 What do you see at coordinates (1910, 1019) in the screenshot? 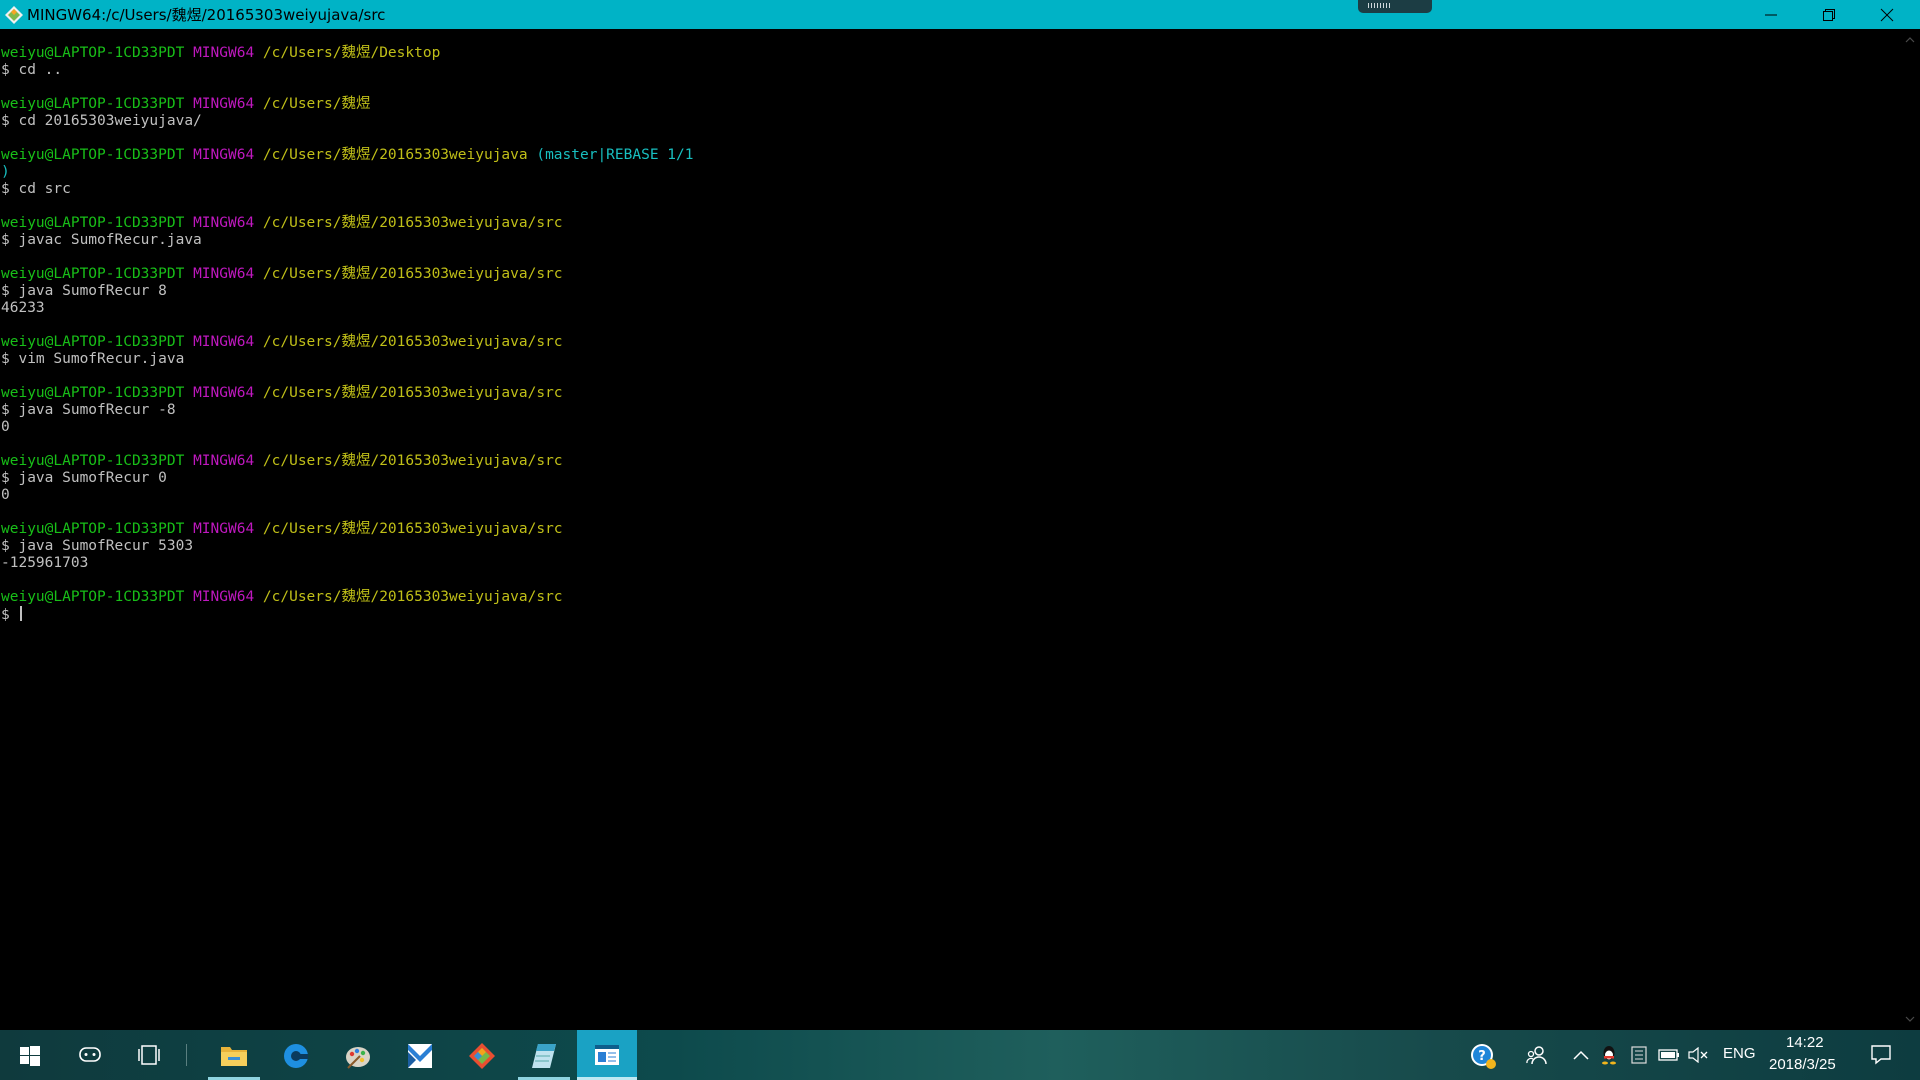
I see `scroll-down-icon` at bounding box center [1910, 1019].